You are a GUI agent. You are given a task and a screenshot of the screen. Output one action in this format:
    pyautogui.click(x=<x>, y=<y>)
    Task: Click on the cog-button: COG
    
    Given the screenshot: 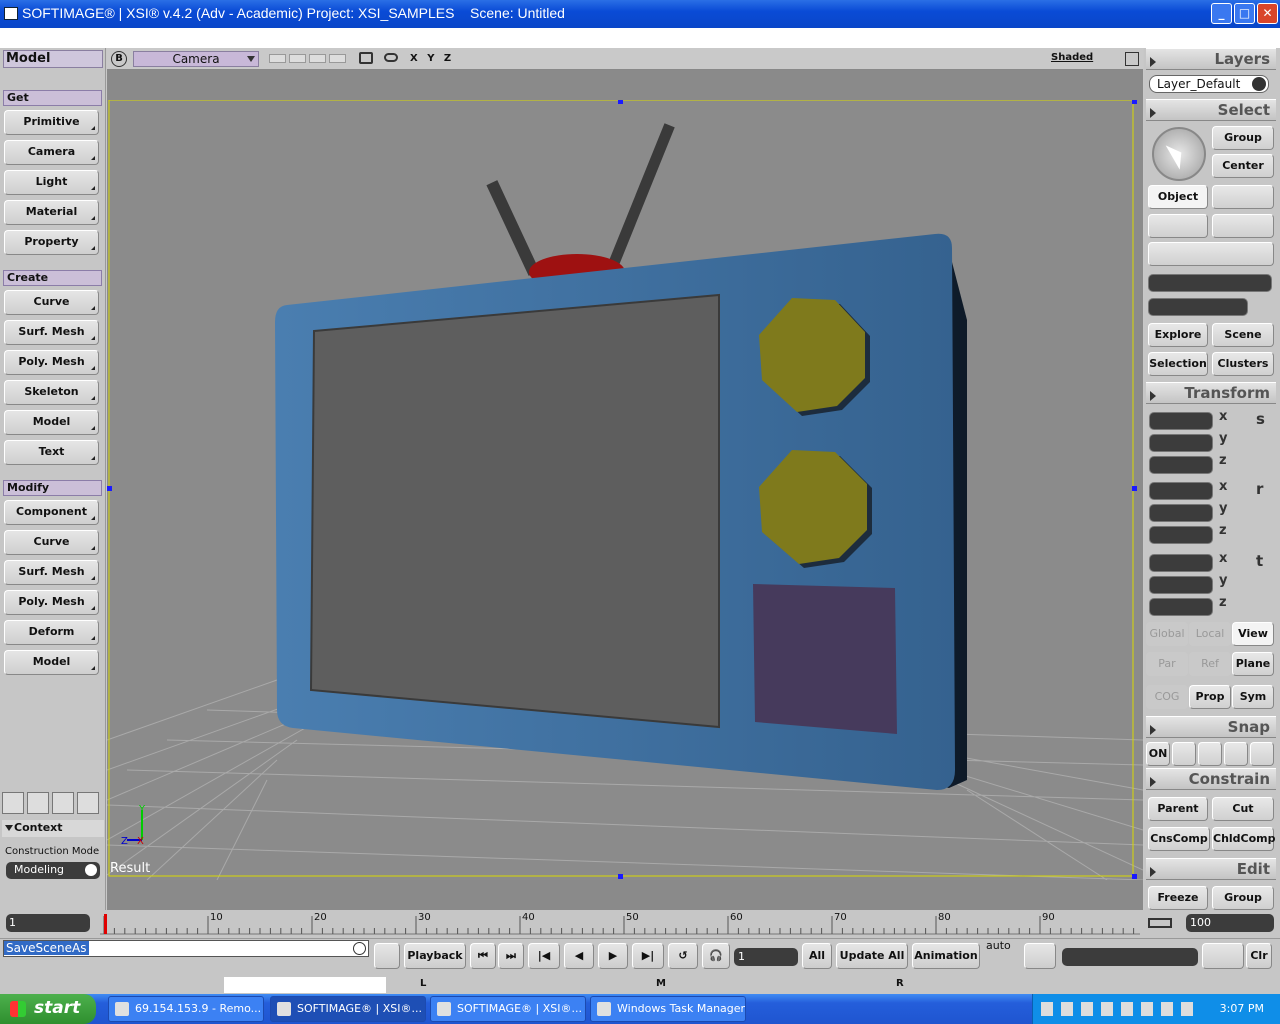 What is the action you would take?
    pyautogui.click(x=1167, y=697)
    